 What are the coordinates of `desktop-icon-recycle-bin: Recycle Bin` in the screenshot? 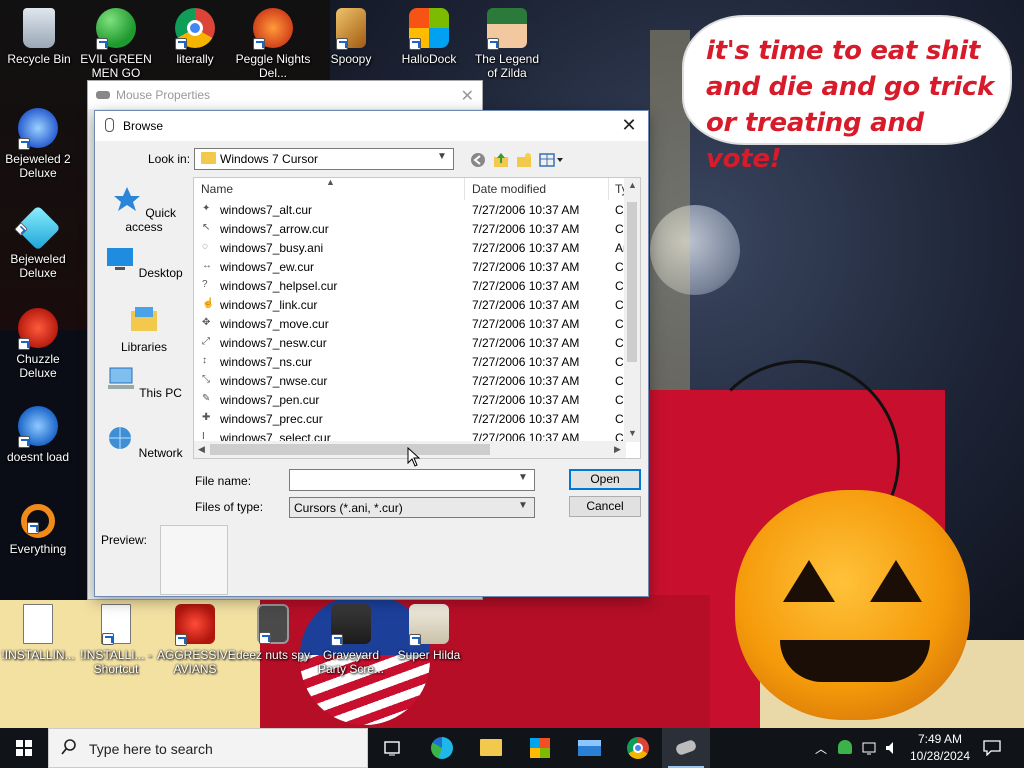 It's located at (39, 37).